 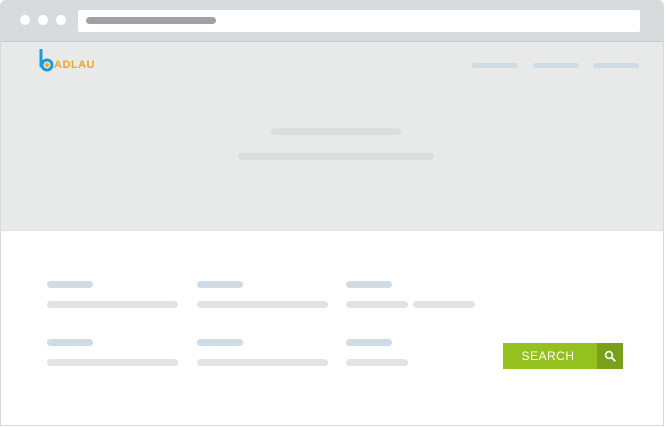 What do you see at coordinates (336, 131) in the screenshot?
I see `hero-title-placeholder` at bounding box center [336, 131].